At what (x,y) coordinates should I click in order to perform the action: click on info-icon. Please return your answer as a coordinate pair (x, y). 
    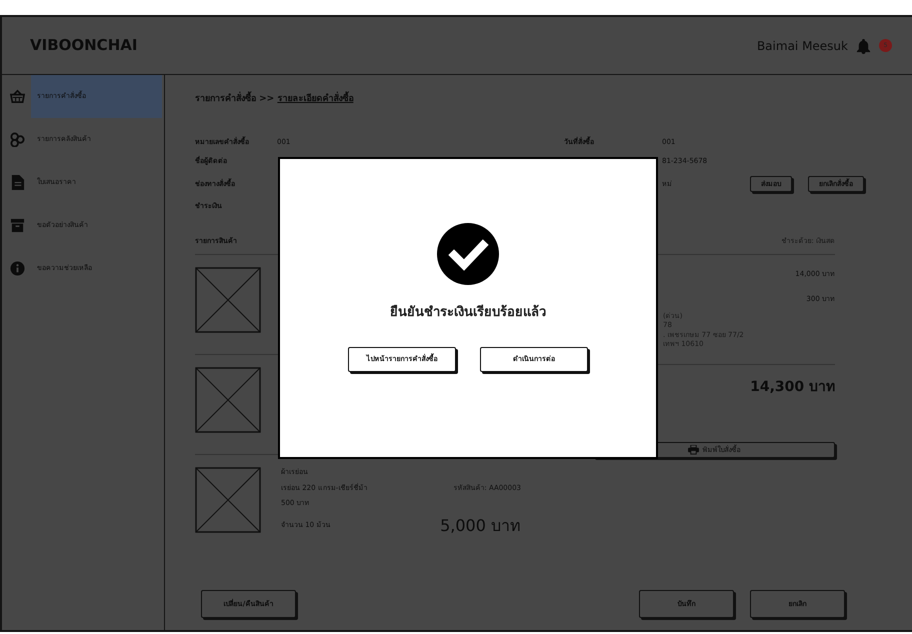
    Looking at the image, I should click on (17, 268).